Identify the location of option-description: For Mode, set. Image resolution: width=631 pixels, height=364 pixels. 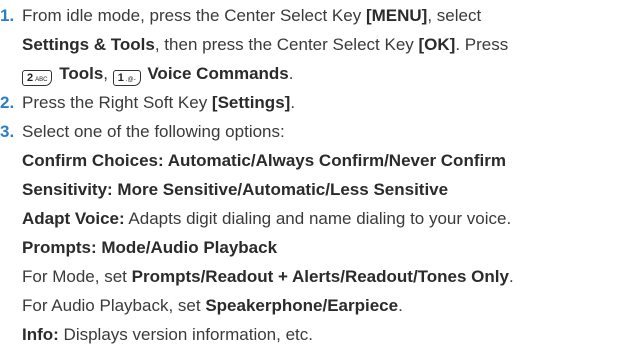
(77, 276).